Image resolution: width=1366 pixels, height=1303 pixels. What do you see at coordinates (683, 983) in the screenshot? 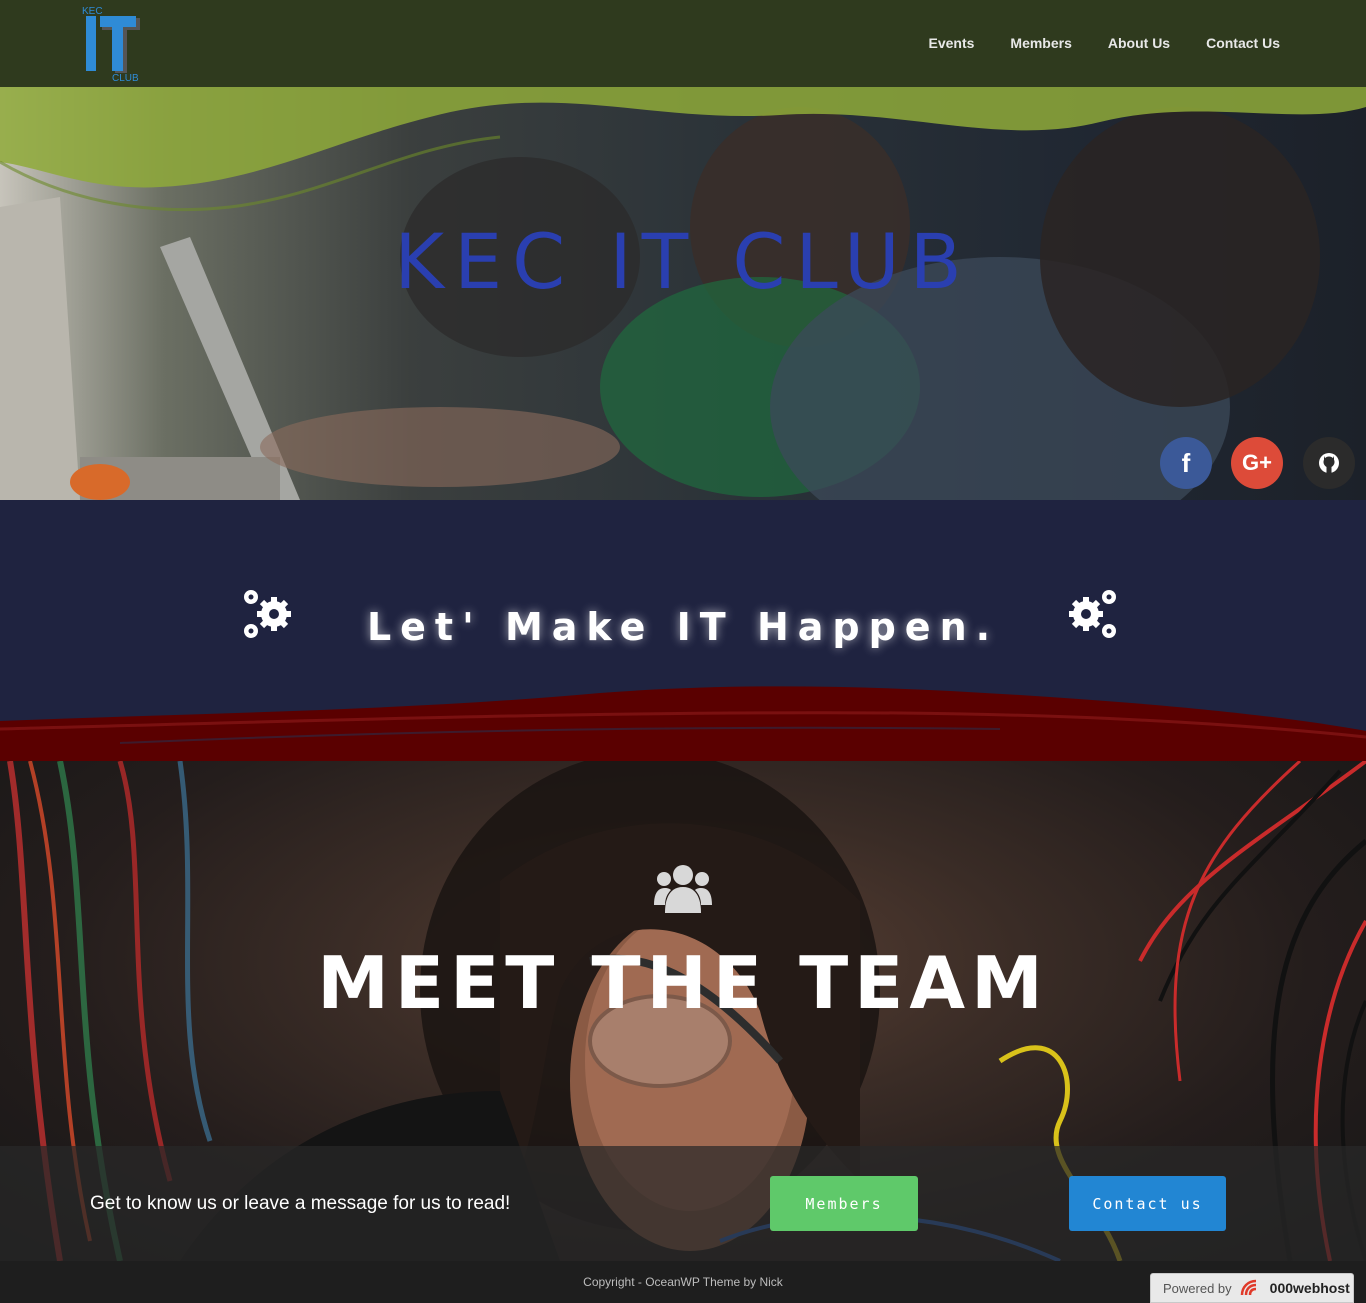
I see `meet-the-team-title: MEET THE TEAM` at bounding box center [683, 983].